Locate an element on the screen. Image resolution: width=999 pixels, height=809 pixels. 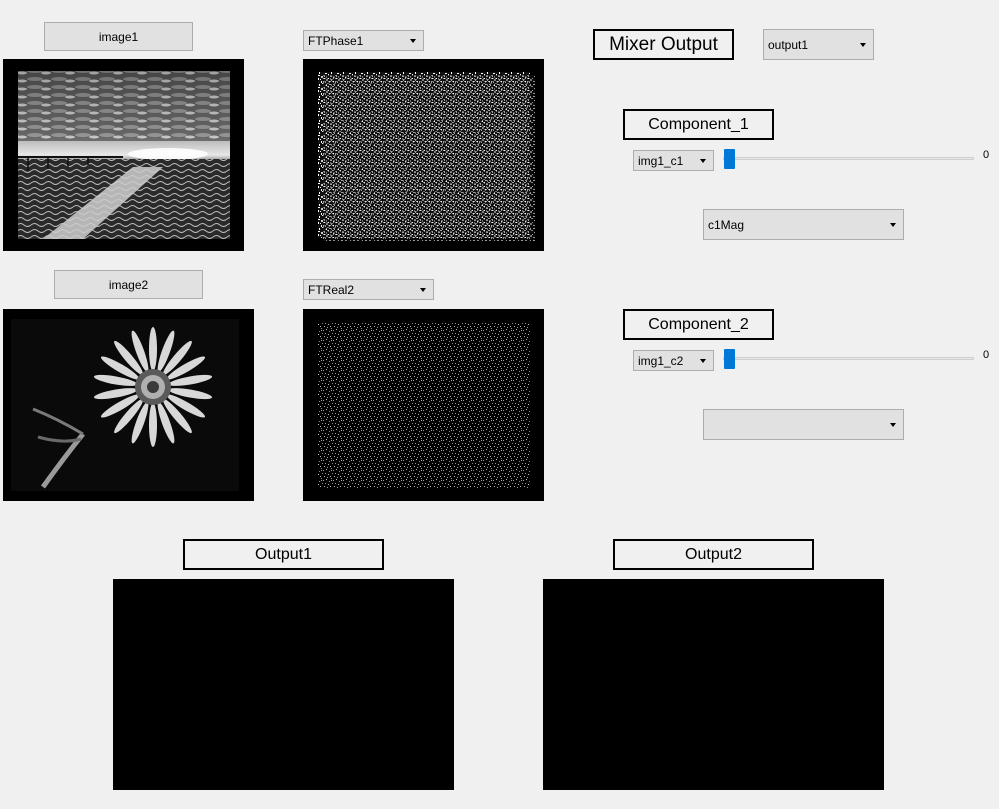
image1-button-label: image1 is located at coordinates (118, 36).